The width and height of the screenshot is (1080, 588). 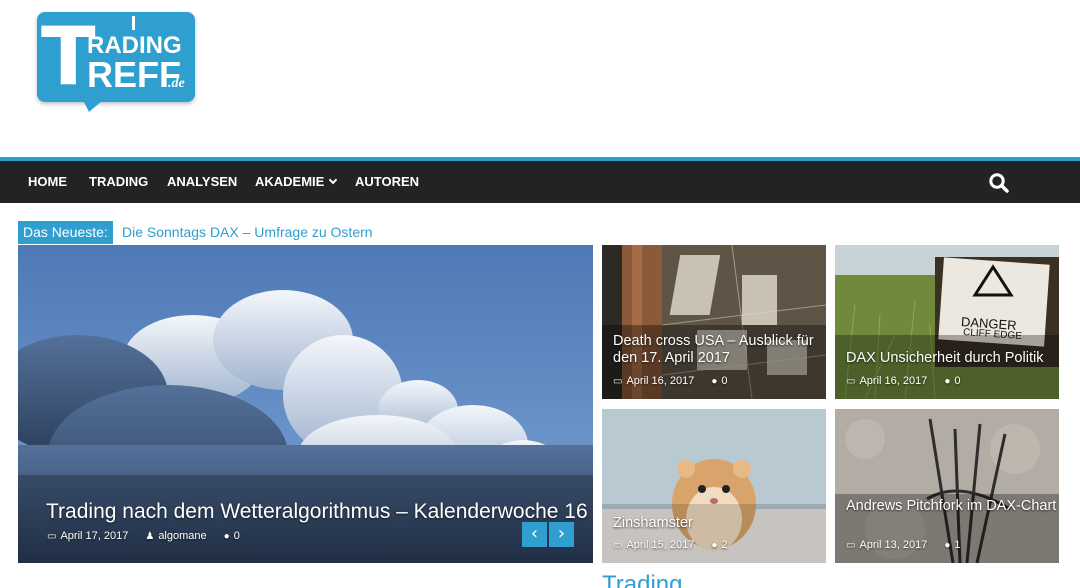 I want to click on nav-item-autoren: AUTOREN, so click(x=387, y=182).